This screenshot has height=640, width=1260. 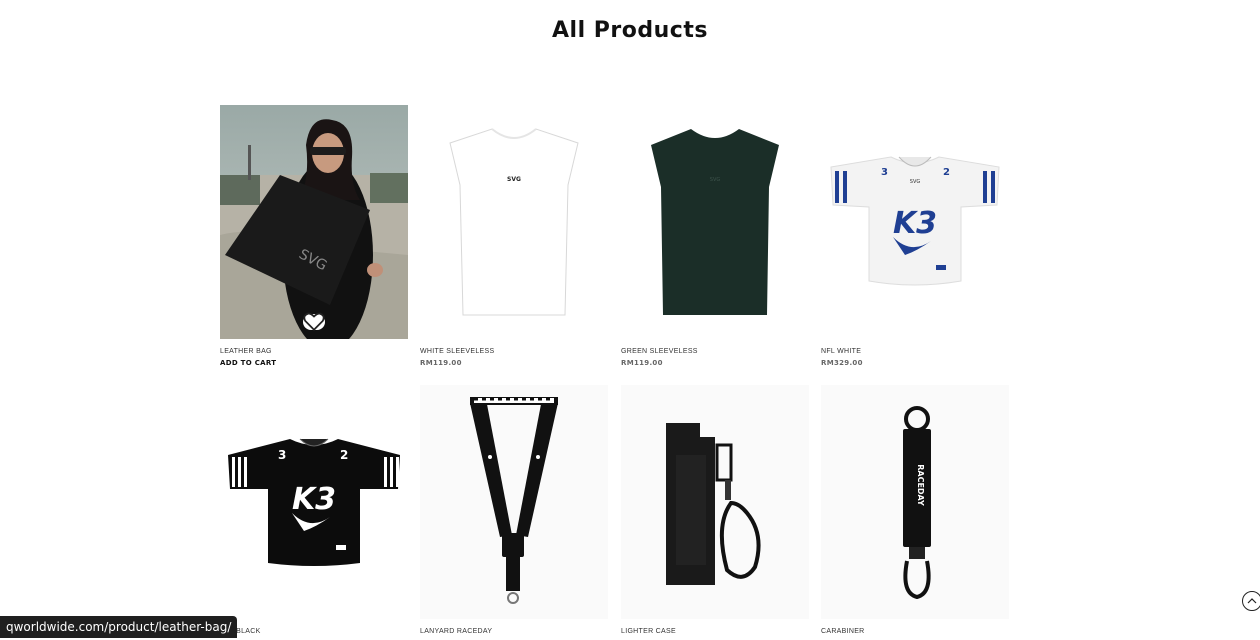 I want to click on wishlist-button, so click(x=314, y=321).